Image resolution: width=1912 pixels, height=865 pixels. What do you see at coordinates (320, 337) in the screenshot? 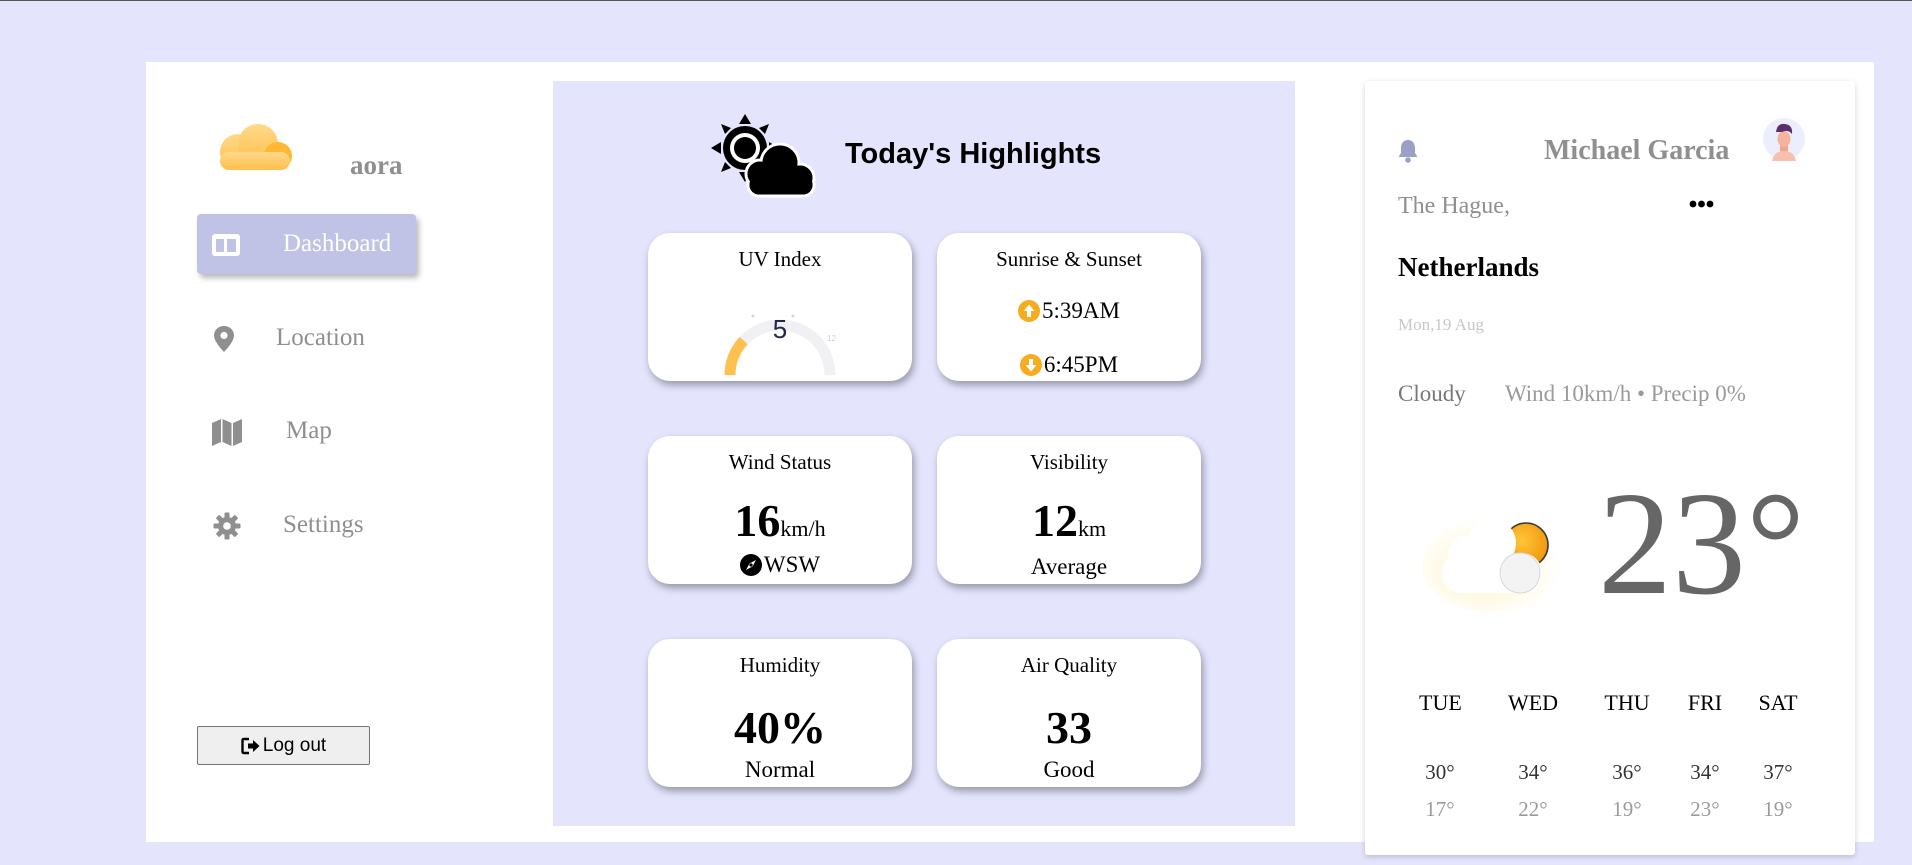
I see `sidebar-item-label: Location` at bounding box center [320, 337].